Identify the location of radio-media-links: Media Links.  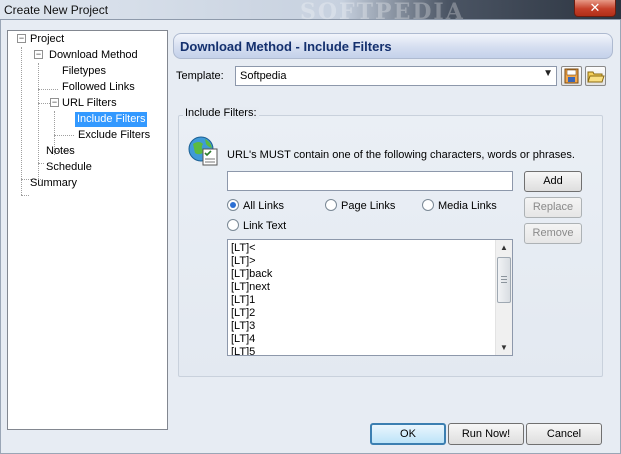
(459, 206).